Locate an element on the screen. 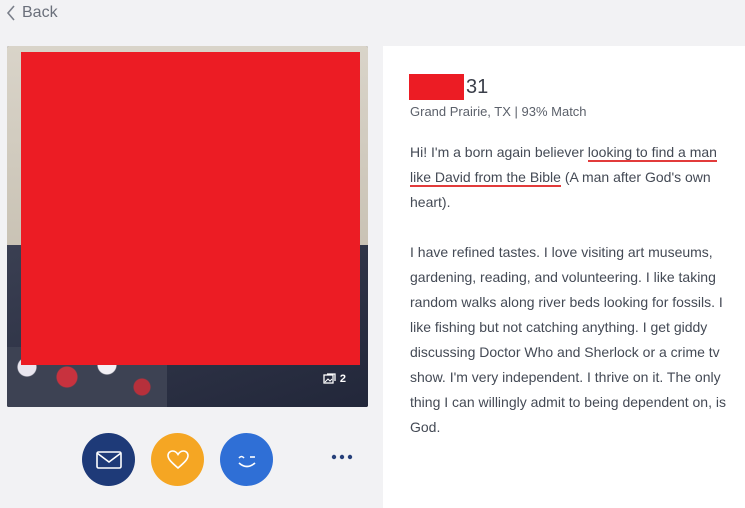 This screenshot has width=745, height=508. wink-button is located at coordinates (246, 459).